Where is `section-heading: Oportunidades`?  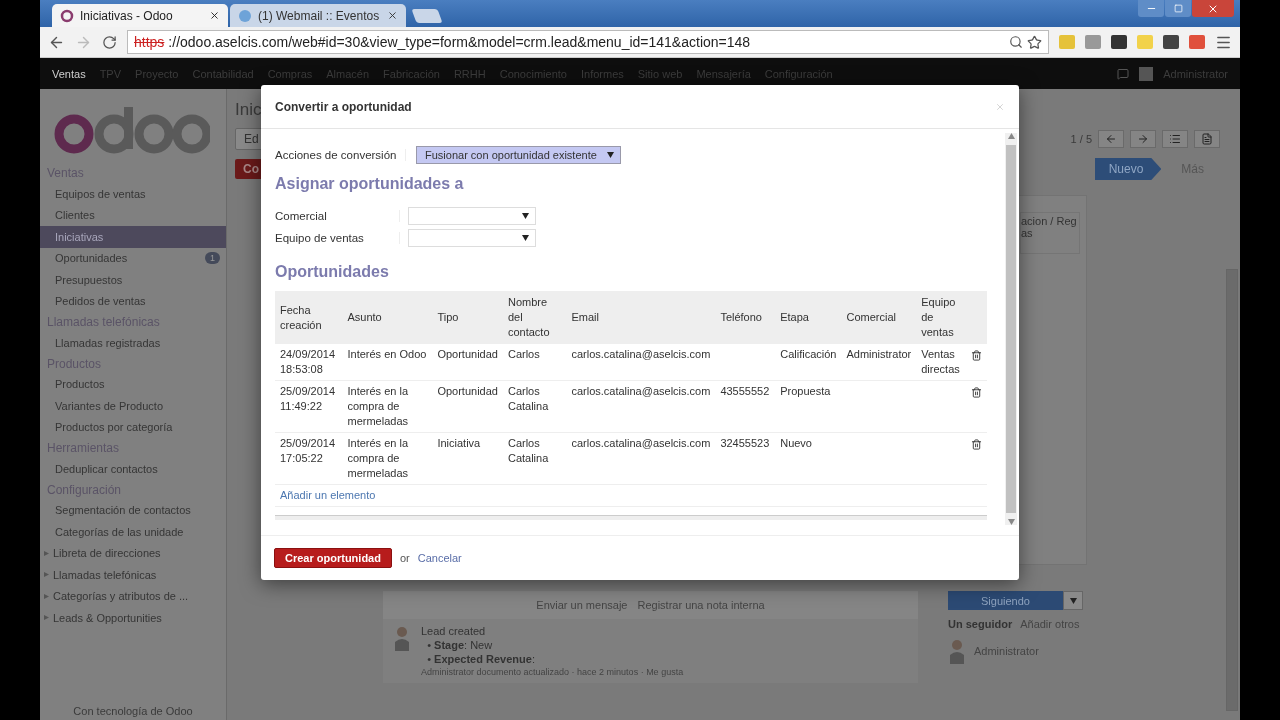
section-heading: Oportunidades is located at coordinates (332, 272).